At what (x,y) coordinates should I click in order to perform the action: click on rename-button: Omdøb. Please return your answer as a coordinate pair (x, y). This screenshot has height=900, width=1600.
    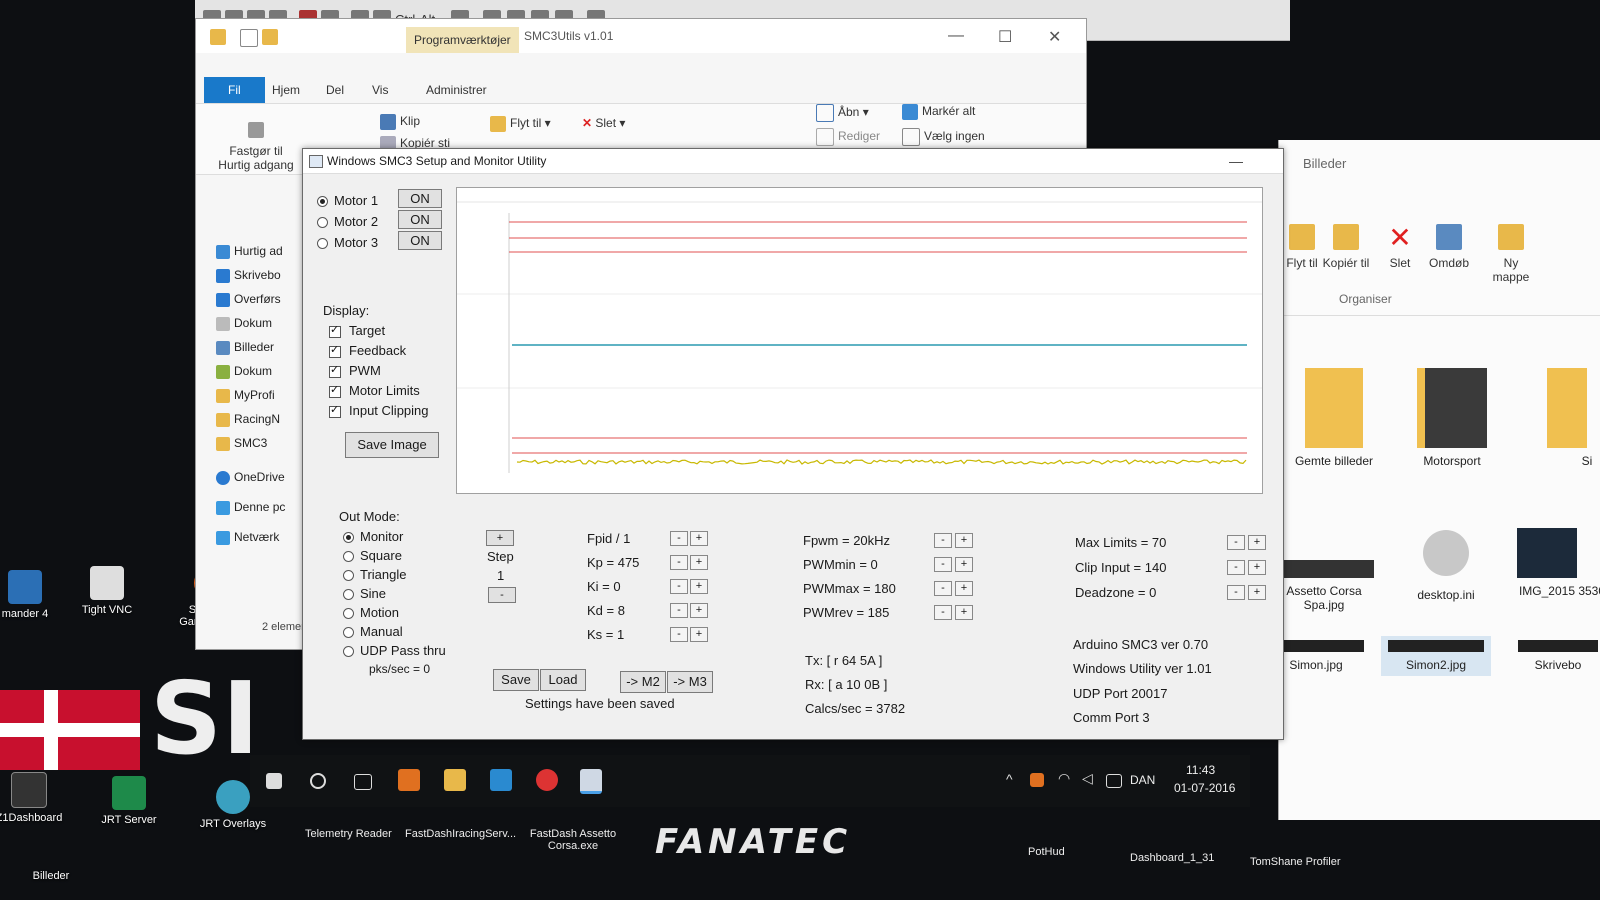
    Looking at the image, I should click on (1449, 247).